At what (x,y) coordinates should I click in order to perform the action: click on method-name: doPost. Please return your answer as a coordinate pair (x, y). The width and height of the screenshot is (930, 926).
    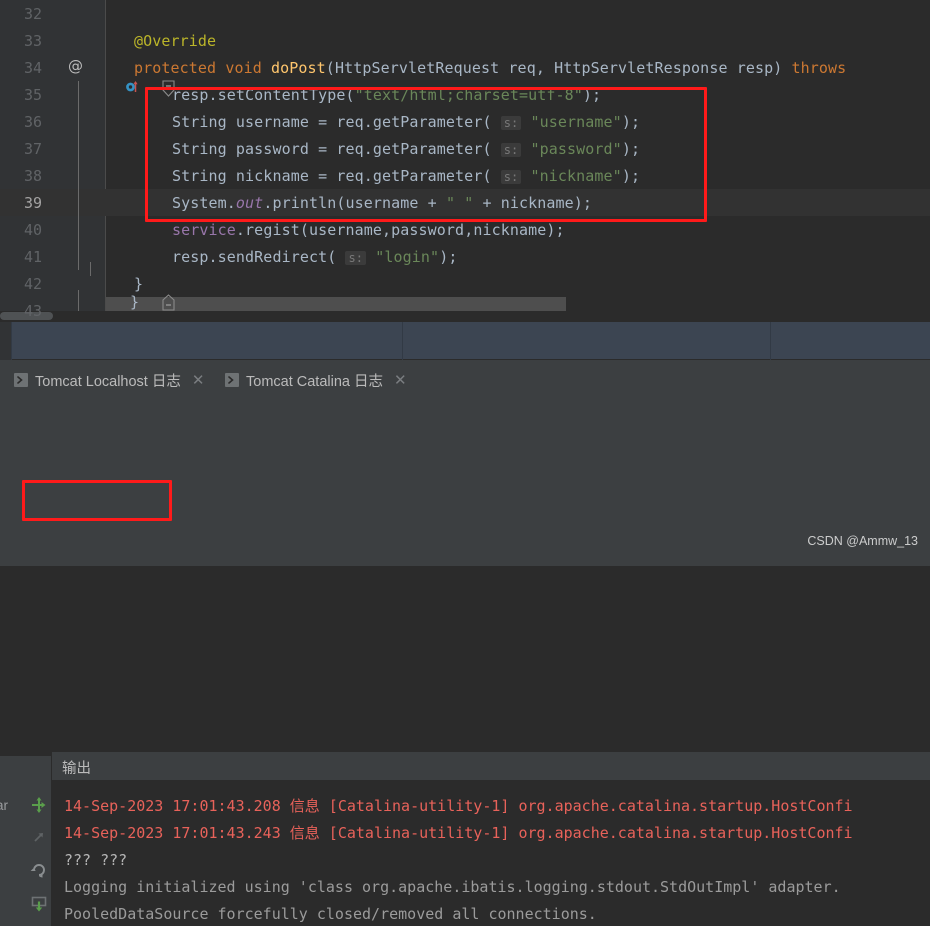
    Looking at the image, I should click on (298, 68).